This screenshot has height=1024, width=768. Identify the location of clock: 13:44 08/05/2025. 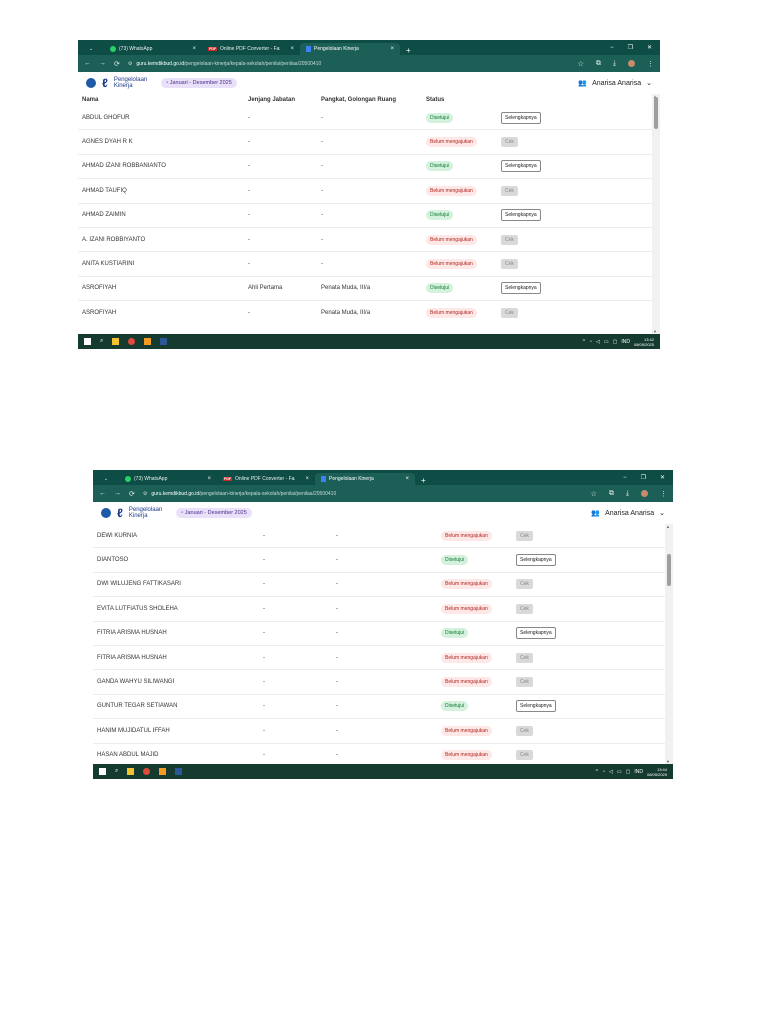
(657, 772).